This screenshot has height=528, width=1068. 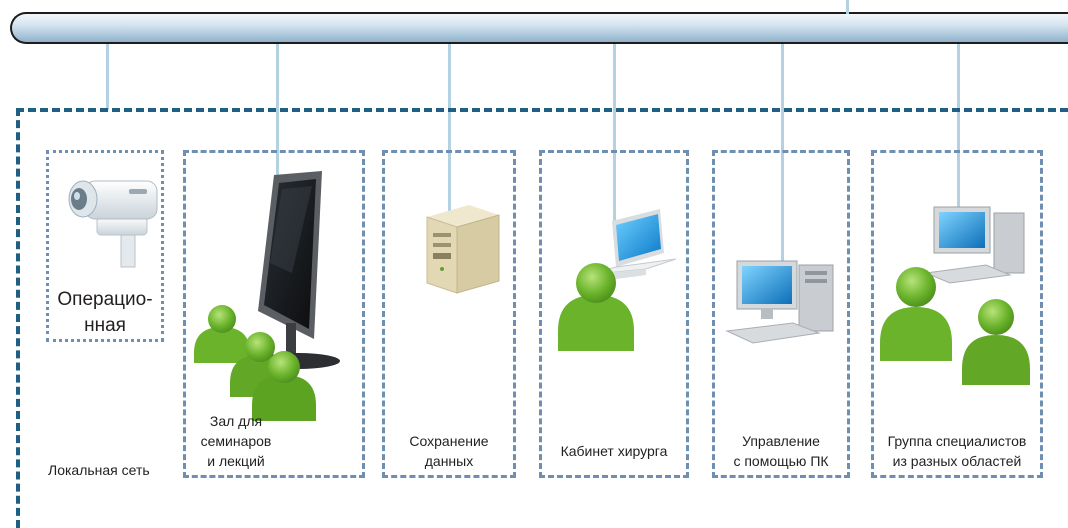 What do you see at coordinates (99, 470) in the screenshot?
I see `lan-label: Локальная сеть` at bounding box center [99, 470].